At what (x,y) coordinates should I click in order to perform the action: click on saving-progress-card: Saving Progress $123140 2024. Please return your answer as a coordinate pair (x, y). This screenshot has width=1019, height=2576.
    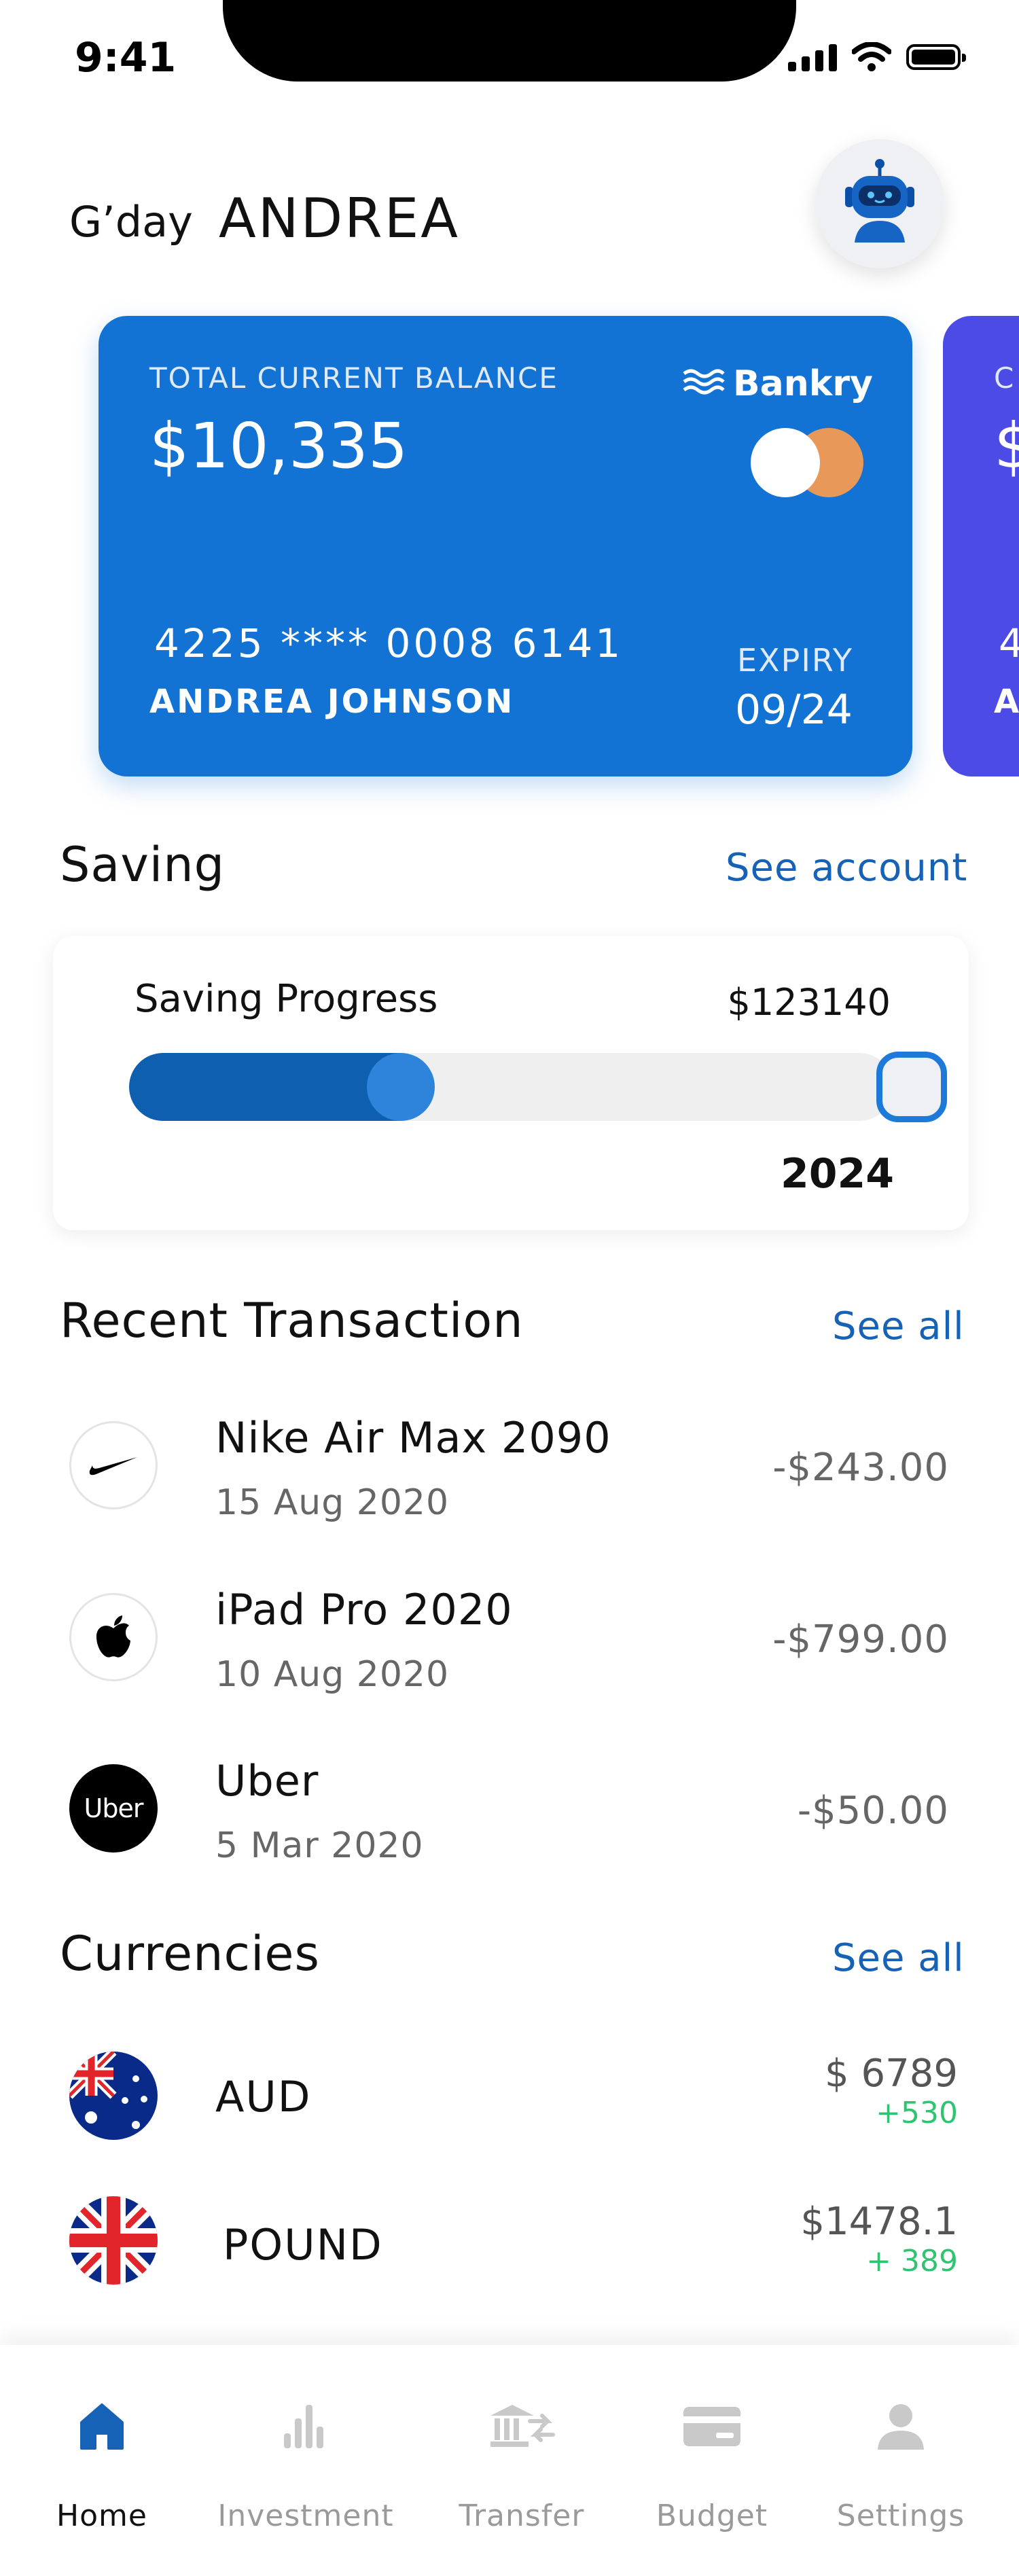
    Looking at the image, I should click on (511, 1083).